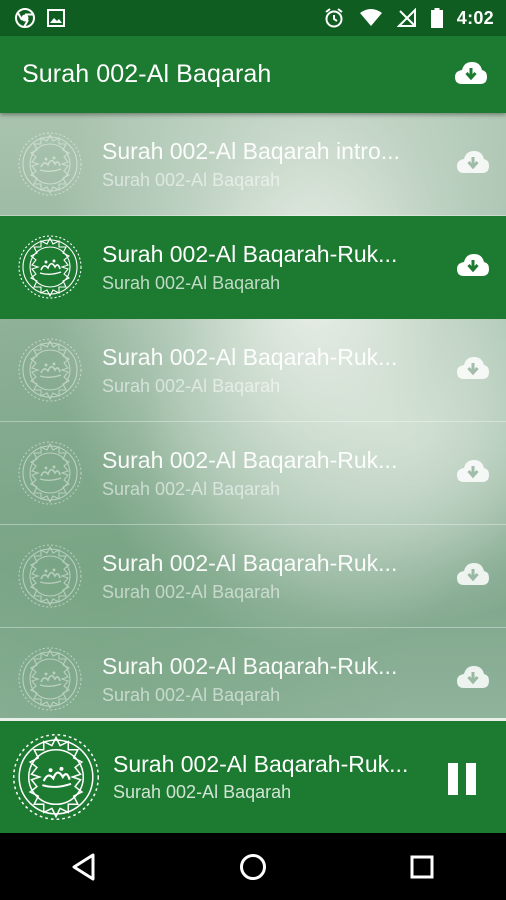 This screenshot has width=506, height=900. What do you see at coordinates (371, 18) in the screenshot?
I see `wifi-icon` at bounding box center [371, 18].